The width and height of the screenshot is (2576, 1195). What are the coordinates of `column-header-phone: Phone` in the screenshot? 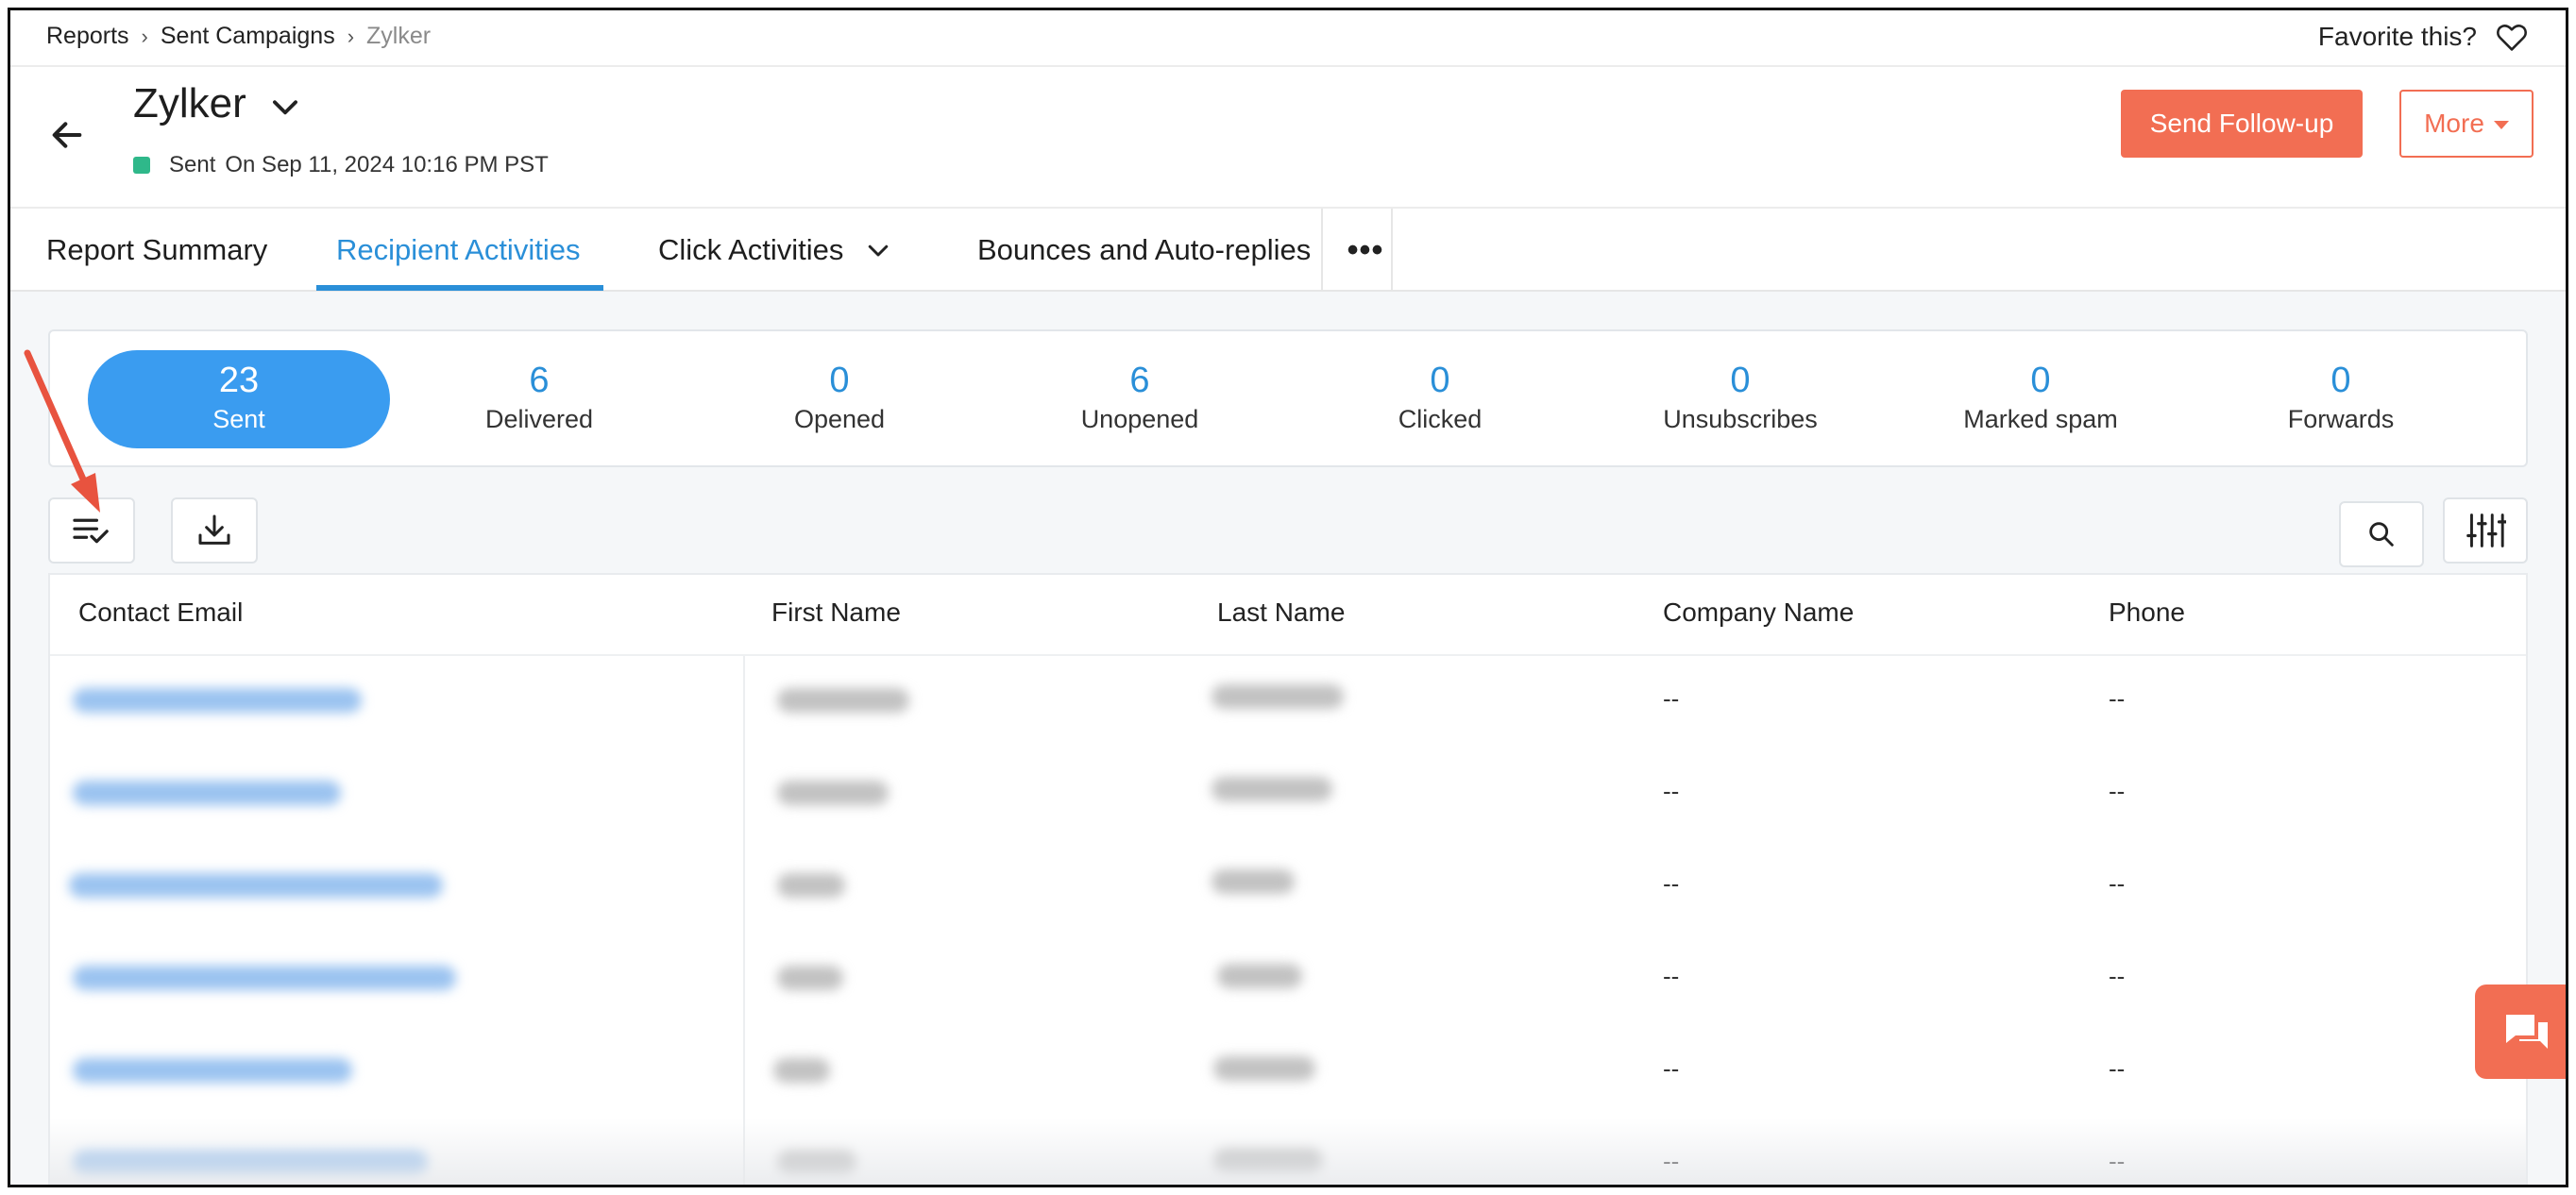 It's located at (2147, 613).